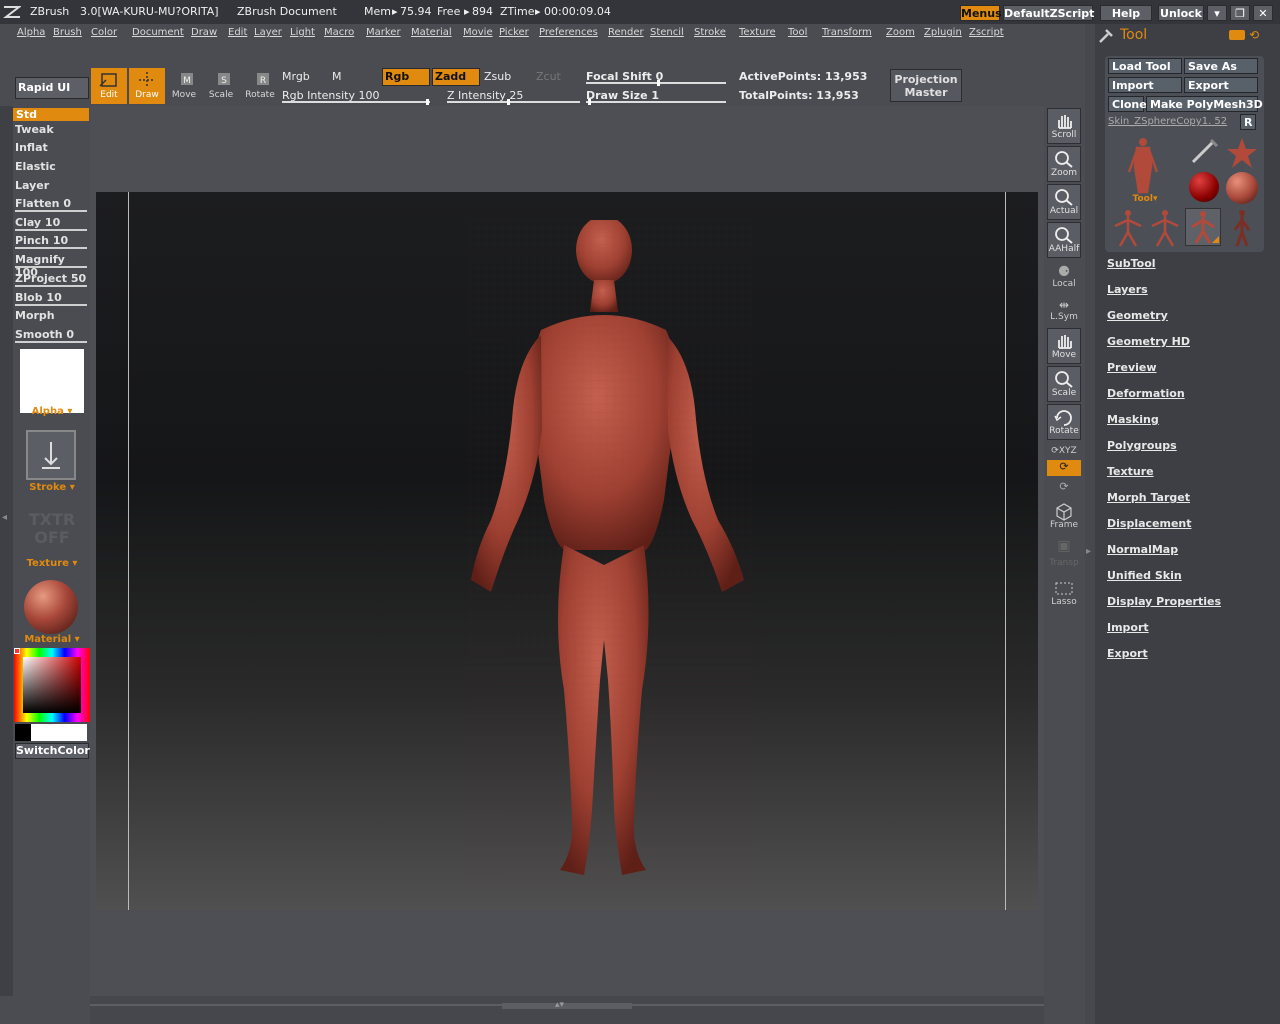 This screenshot has width=1280, height=1024. What do you see at coordinates (548, 76) in the screenshot?
I see `zcut-button: Zcut` at bounding box center [548, 76].